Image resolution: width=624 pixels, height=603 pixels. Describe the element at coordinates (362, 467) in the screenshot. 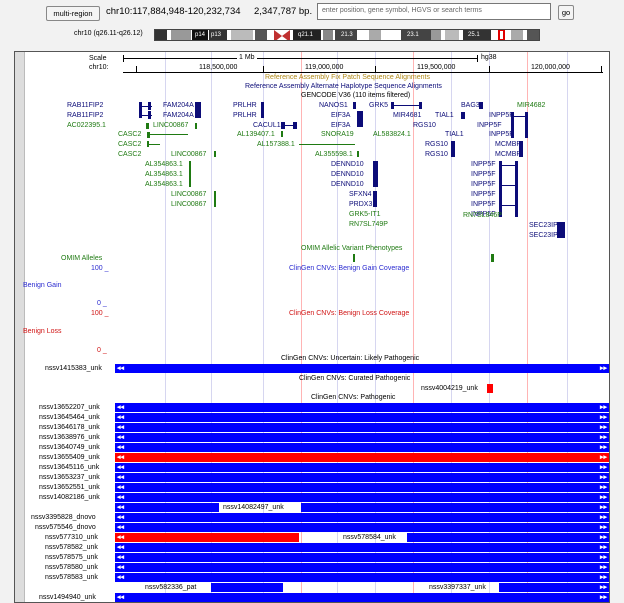

I see `cnv-bar-8: ◂◂ ▸▸` at that location.